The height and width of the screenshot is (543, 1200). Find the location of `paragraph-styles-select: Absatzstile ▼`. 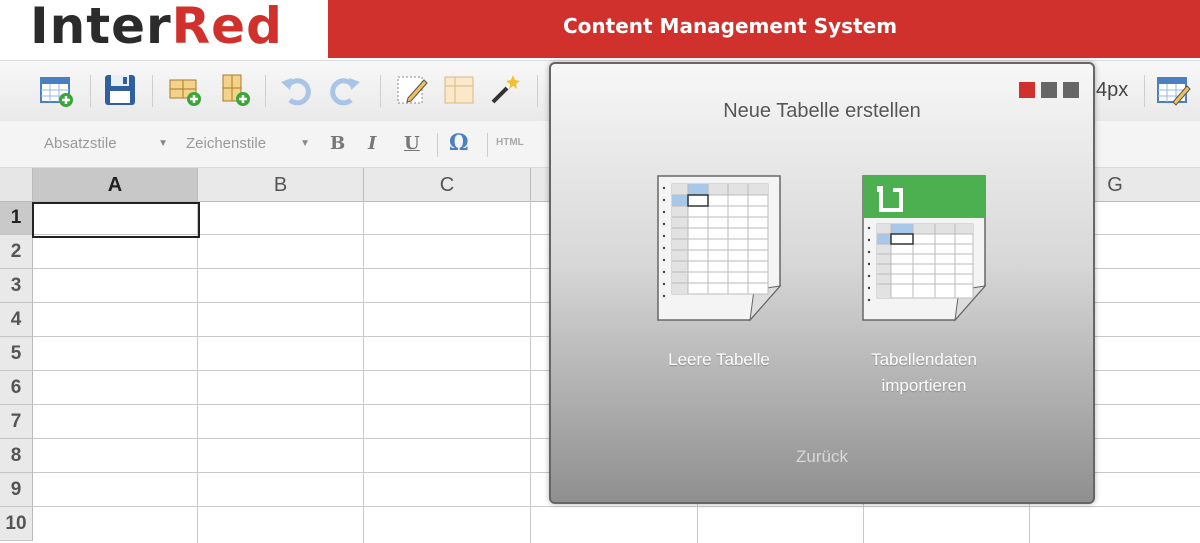

paragraph-styles-select: Absatzstile ▼ is located at coordinates (105, 144).